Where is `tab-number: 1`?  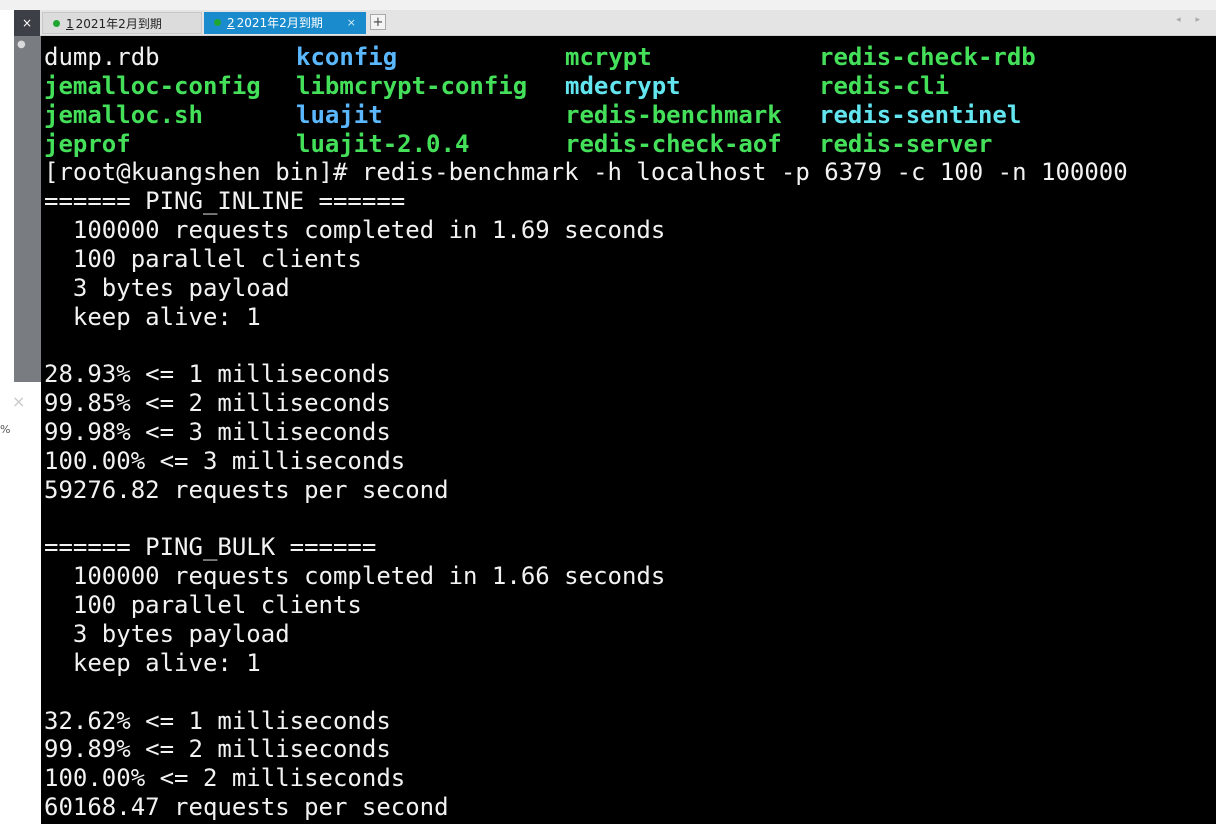 tab-number: 1 is located at coordinates (70, 24).